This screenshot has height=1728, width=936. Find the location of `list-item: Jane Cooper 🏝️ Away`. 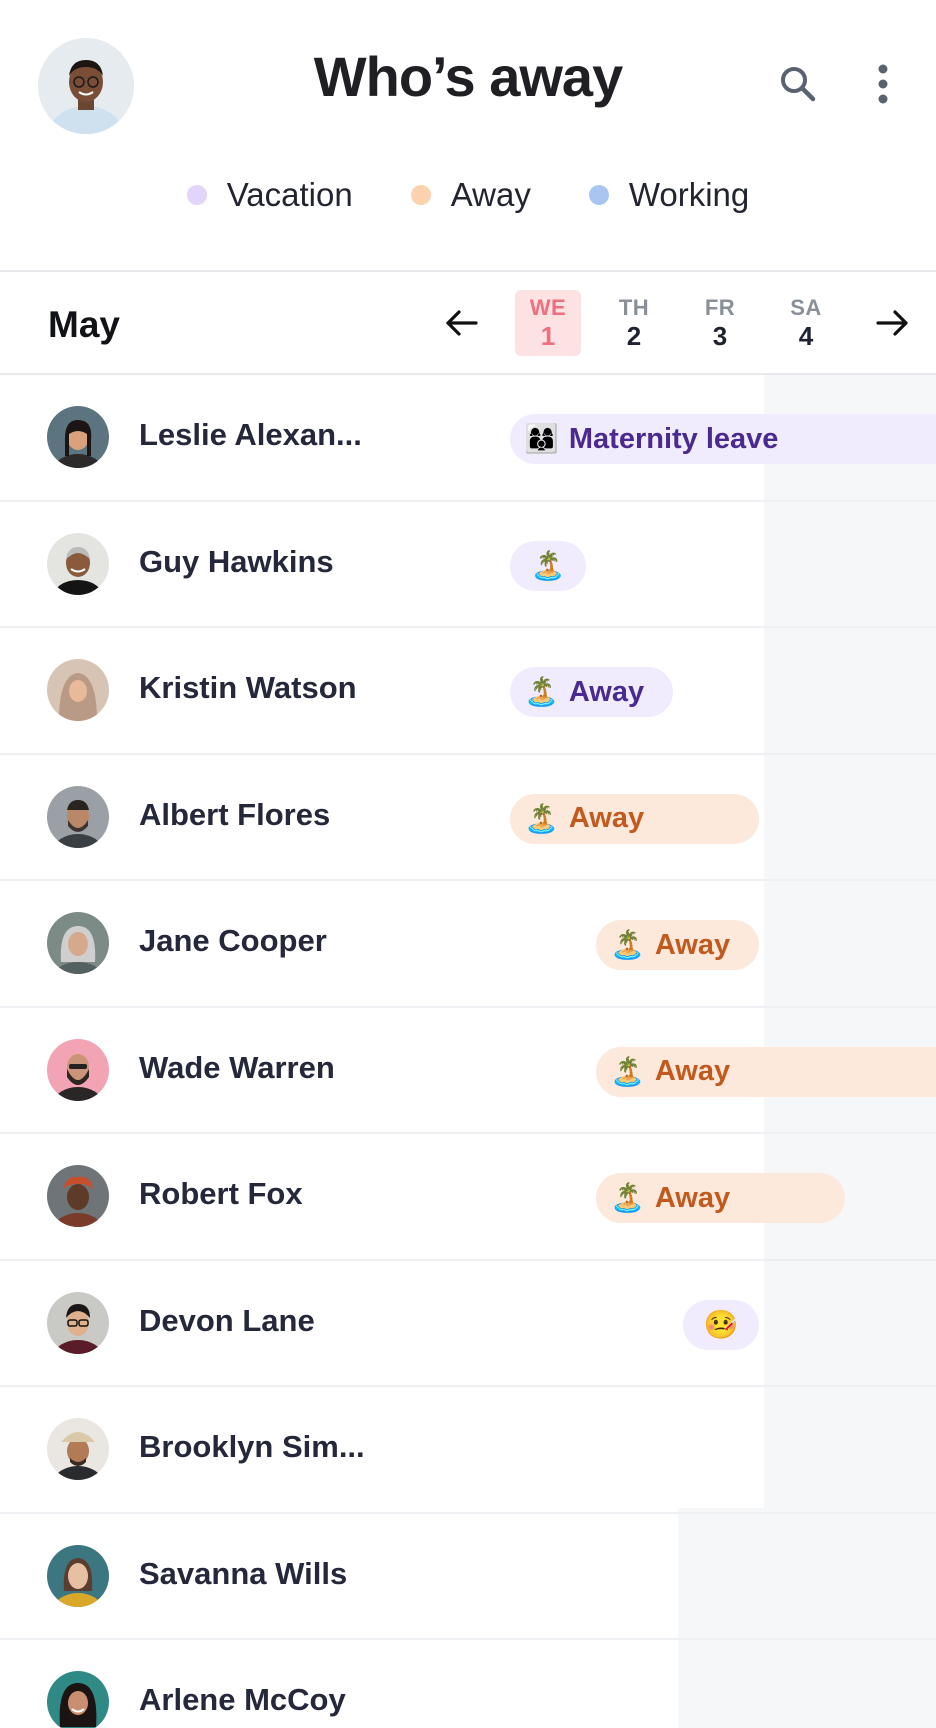

list-item: Jane Cooper 🏝️ Away is located at coordinates (468, 944).